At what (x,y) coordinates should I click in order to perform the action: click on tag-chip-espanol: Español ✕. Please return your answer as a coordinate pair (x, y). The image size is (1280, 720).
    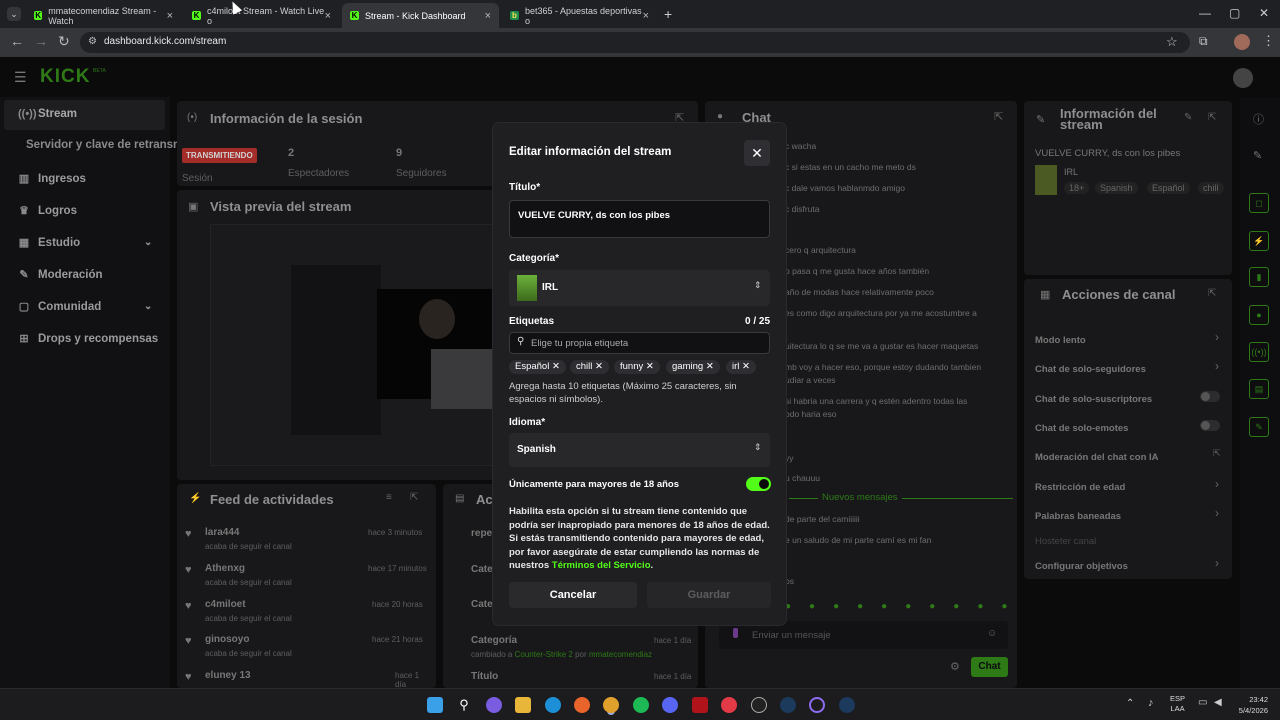
    Looking at the image, I should click on (537, 367).